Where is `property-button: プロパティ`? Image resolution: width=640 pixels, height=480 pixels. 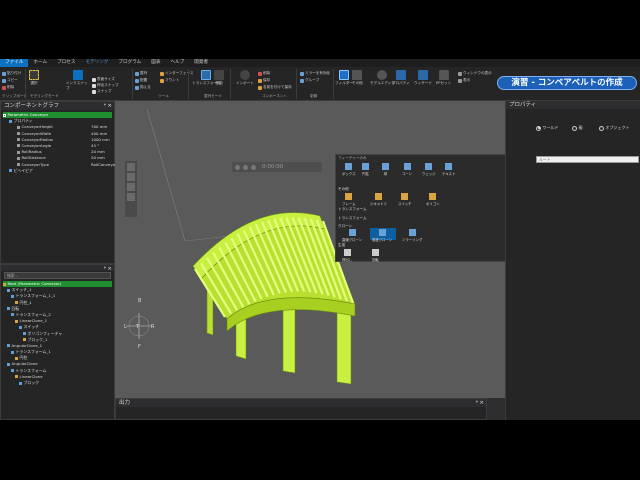 property-button: プロパティ is located at coordinates (401, 78).